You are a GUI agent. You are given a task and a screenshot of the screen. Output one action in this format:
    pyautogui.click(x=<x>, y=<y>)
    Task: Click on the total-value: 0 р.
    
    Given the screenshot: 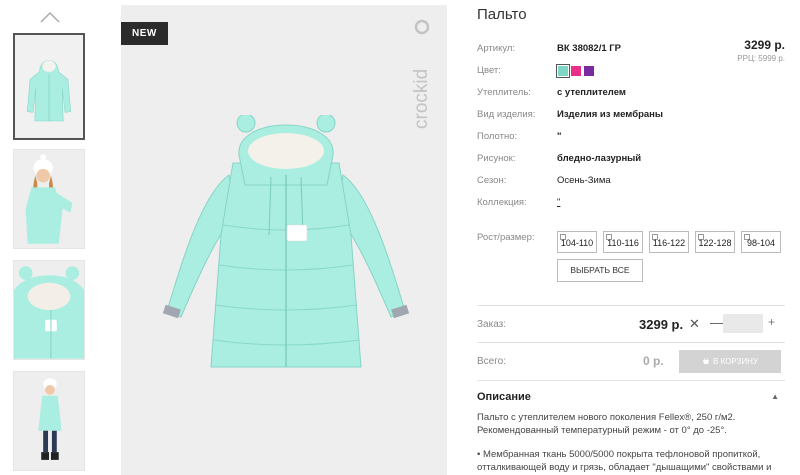 What is the action you would take?
    pyautogui.click(x=653, y=361)
    